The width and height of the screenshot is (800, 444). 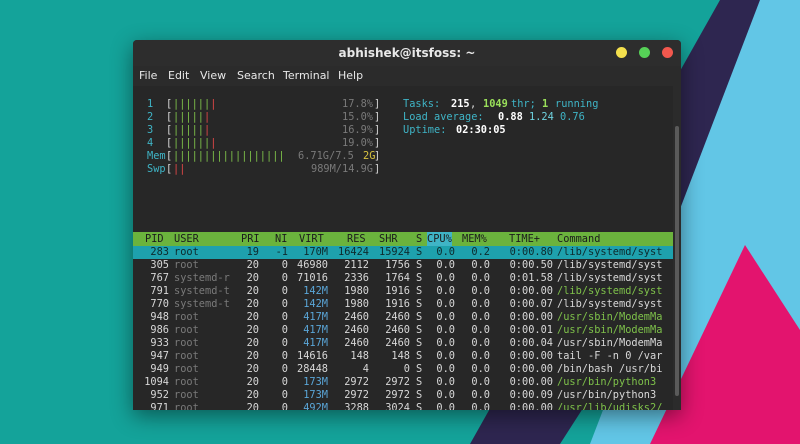 I want to click on process-time: 0:00.07, so click(x=531, y=304).